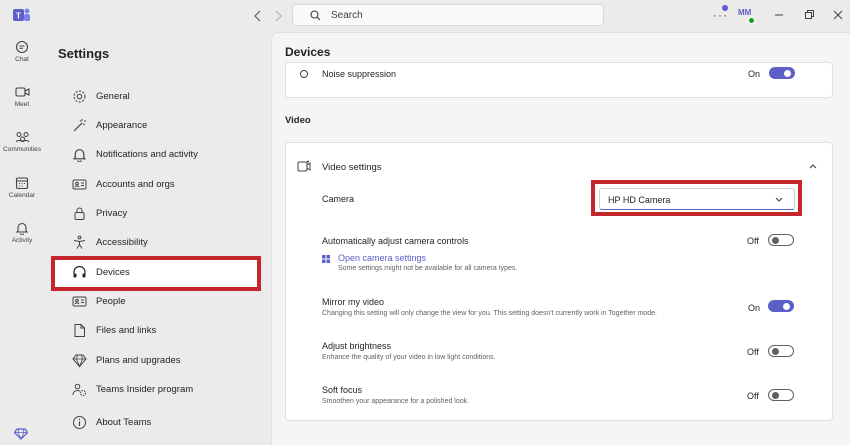 Image resolution: width=850 pixels, height=445 pixels. What do you see at coordinates (338, 199) in the screenshot?
I see `camera-label: Camera` at bounding box center [338, 199].